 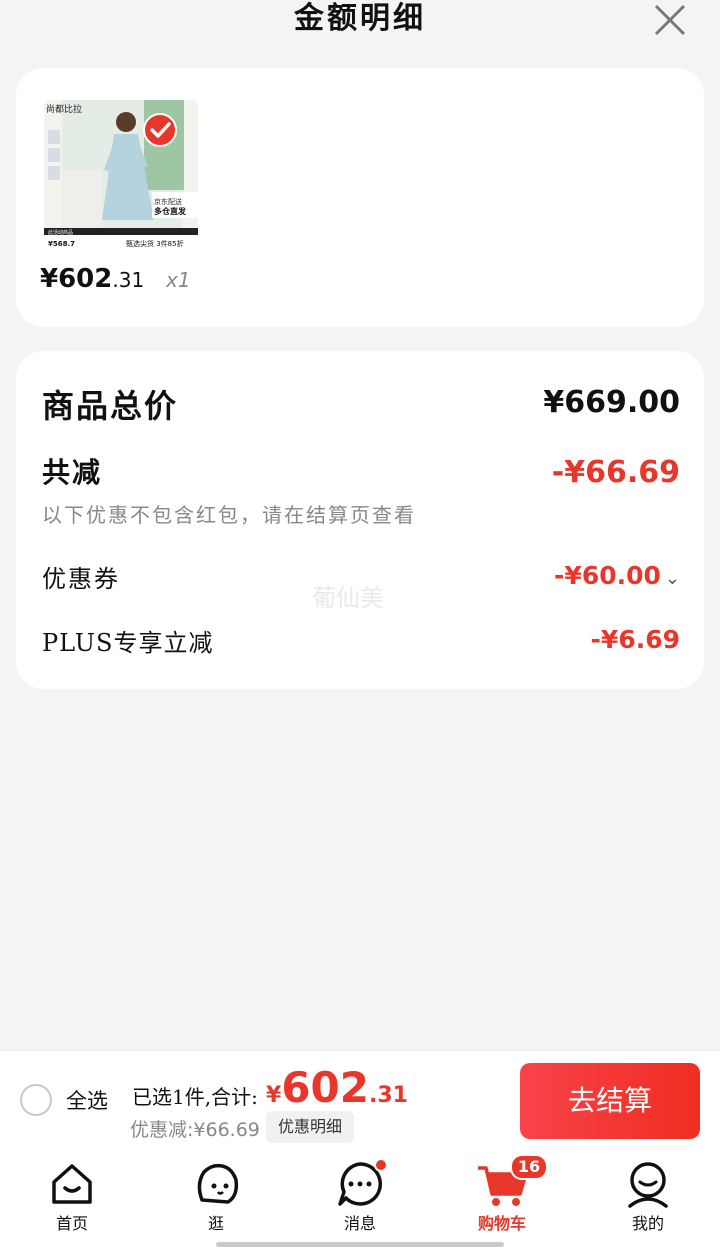 What do you see at coordinates (72, 1184) in the screenshot?
I see `home-icon` at bounding box center [72, 1184].